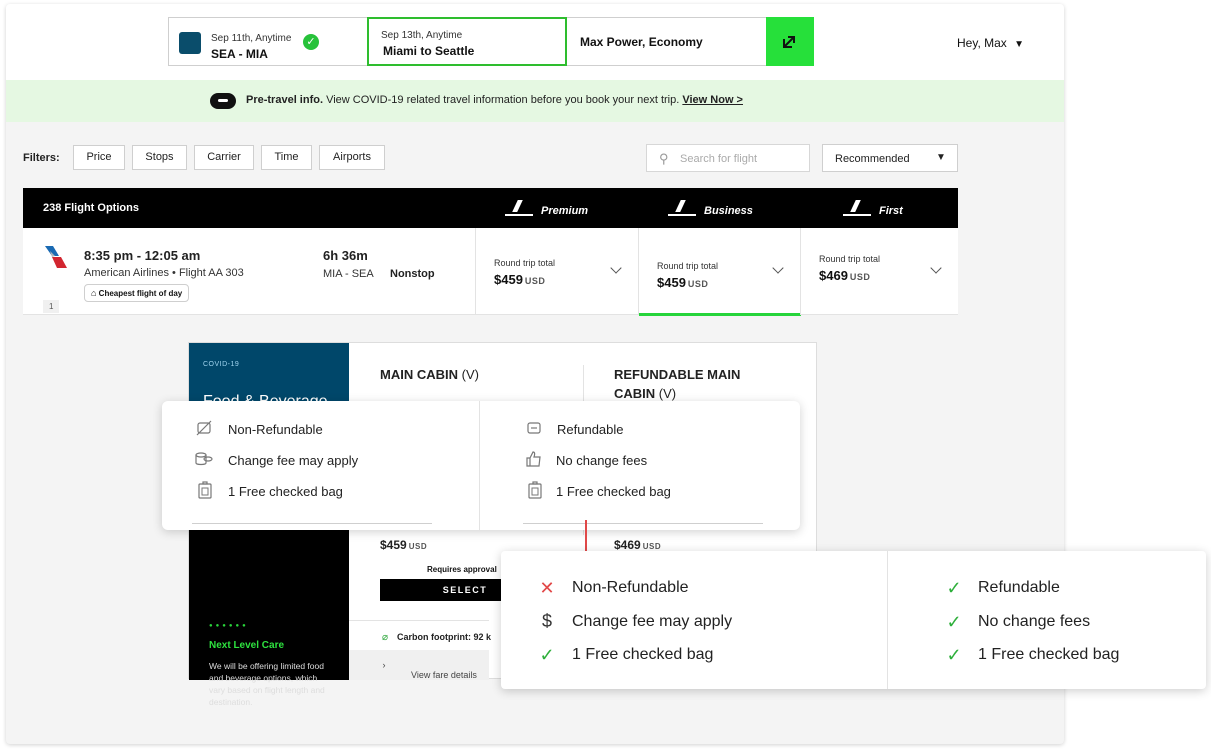 The width and height of the screenshot is (1211, 750). I want to click on search-placeholder: Search for flight, so click(719, 159).